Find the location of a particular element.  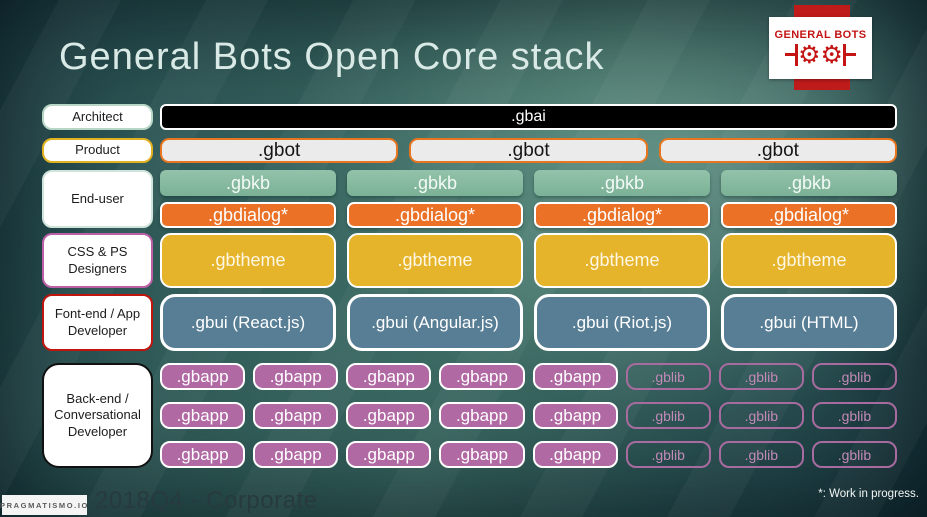

section-product: Product .gbot .gbot .gbot is located at coordinates (469, 150).